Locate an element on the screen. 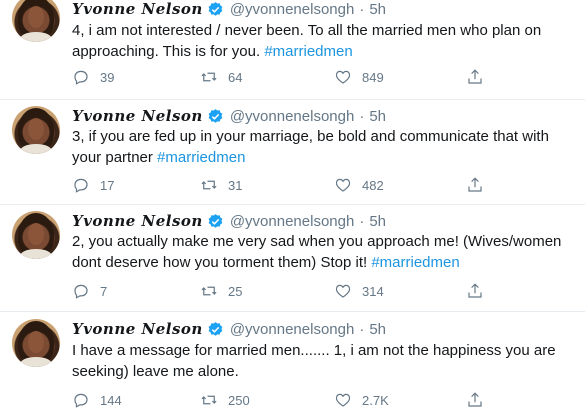  reply-button: 144 is located at coordinates (97, 400).